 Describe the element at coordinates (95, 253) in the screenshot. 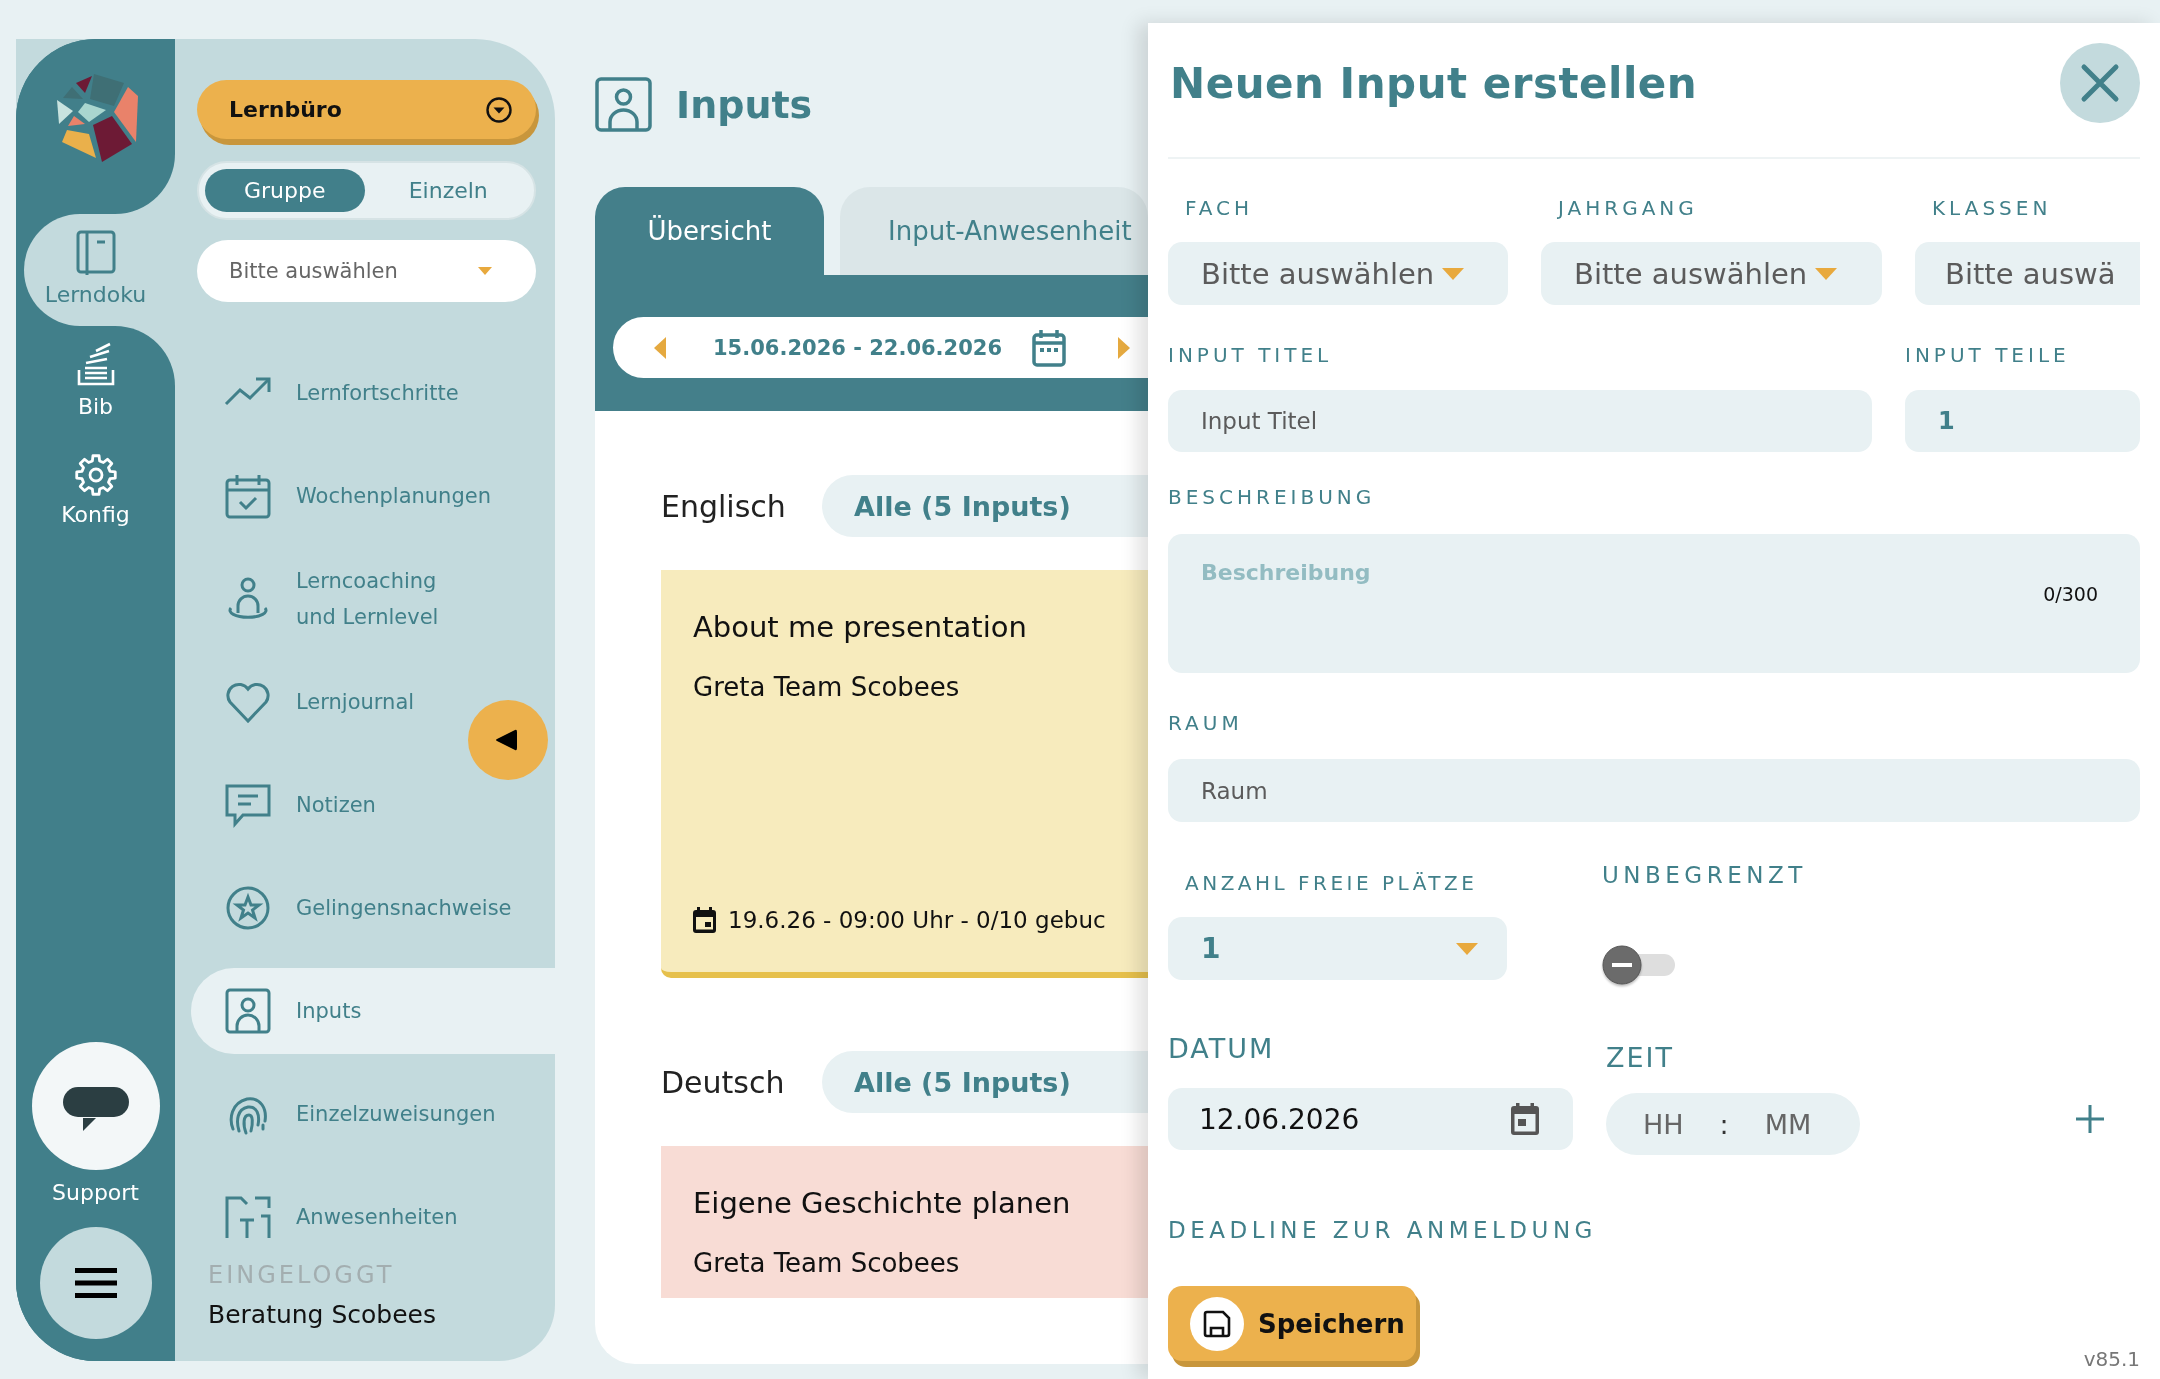

I see `notebook-icon` at that location.